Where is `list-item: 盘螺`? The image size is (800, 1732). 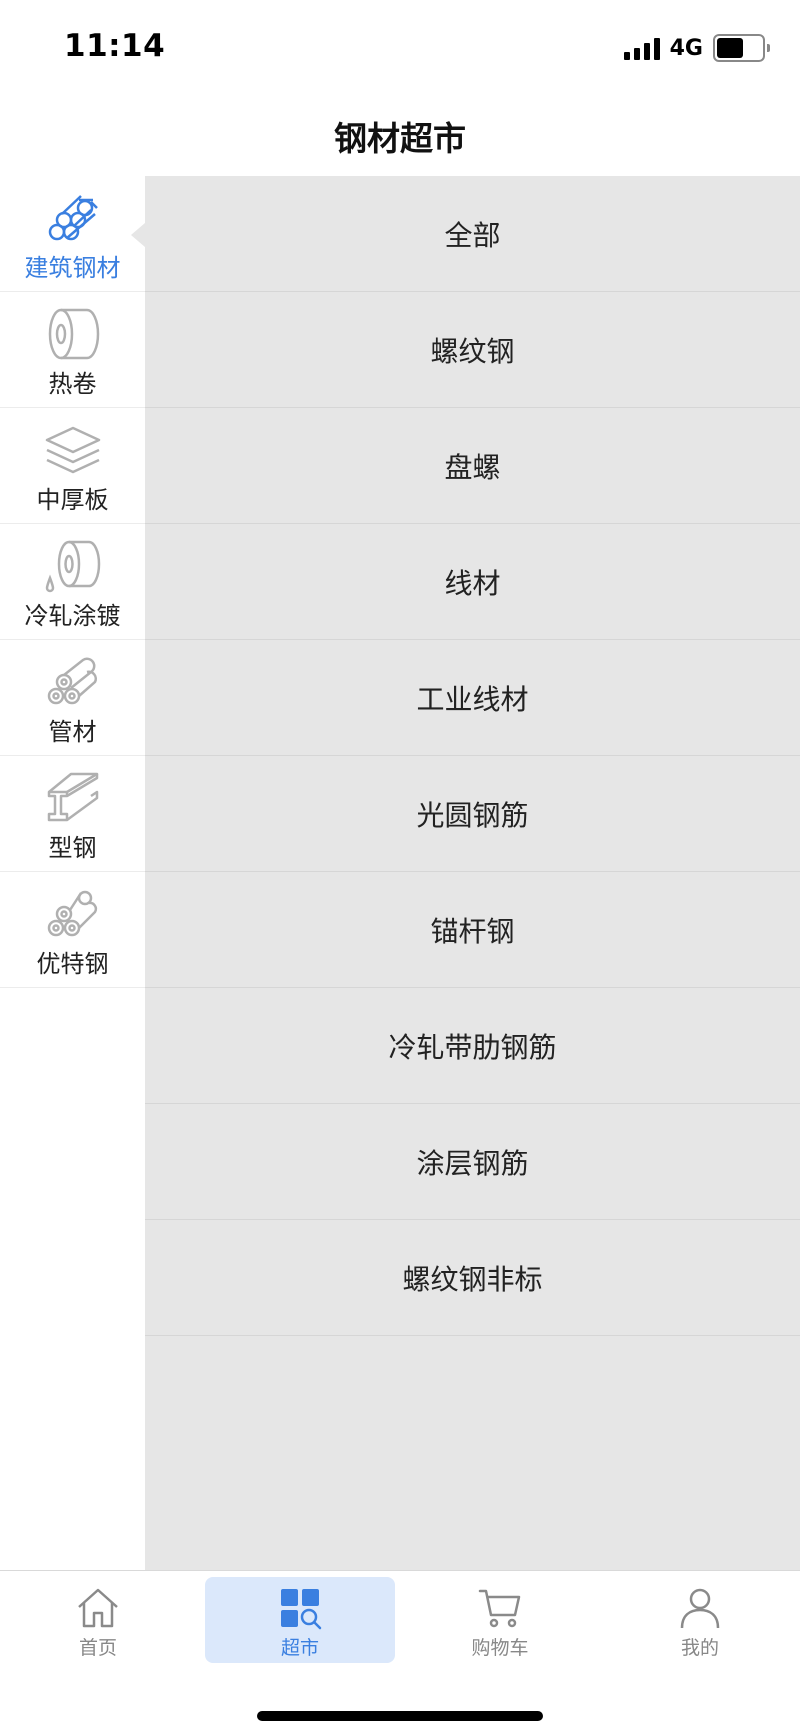
list-item: 盘螺 is located at coordinates (472, 466).